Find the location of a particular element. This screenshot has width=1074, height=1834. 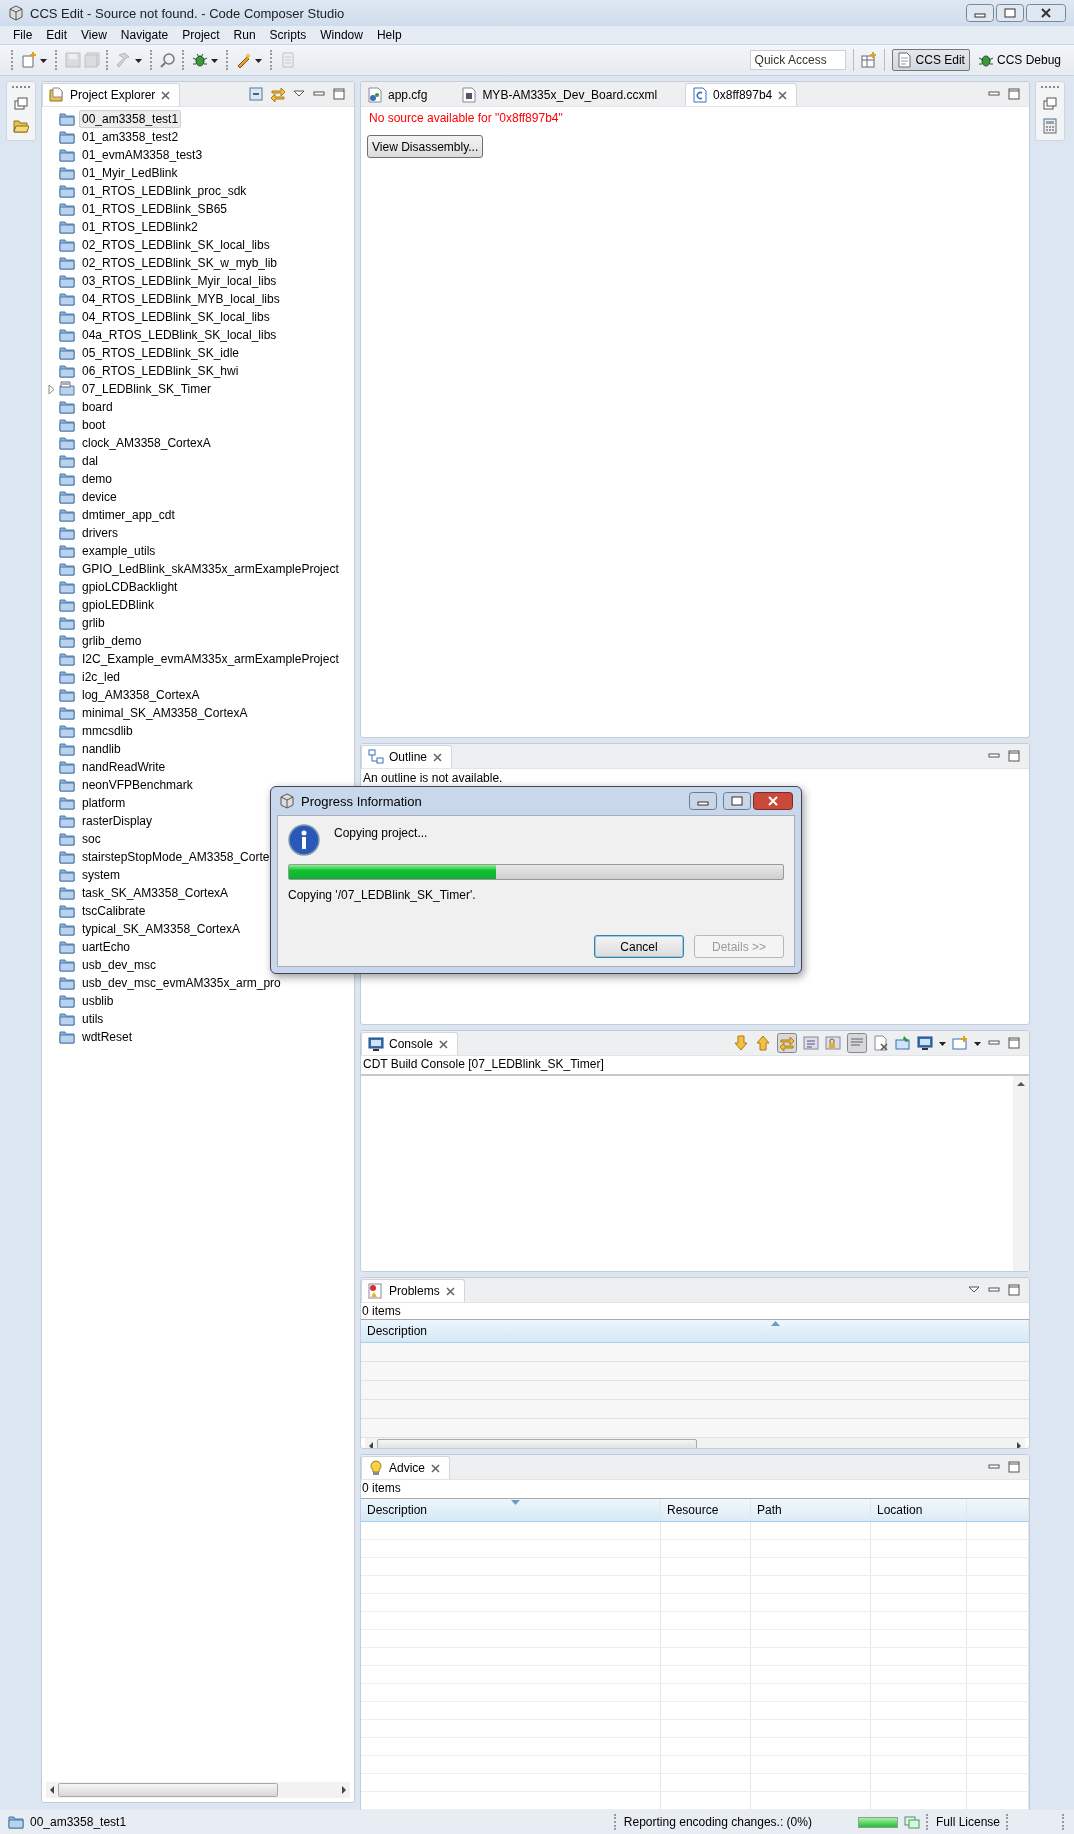

tree-item: gpioLCDBacklight is located at coordinates (130, 587).